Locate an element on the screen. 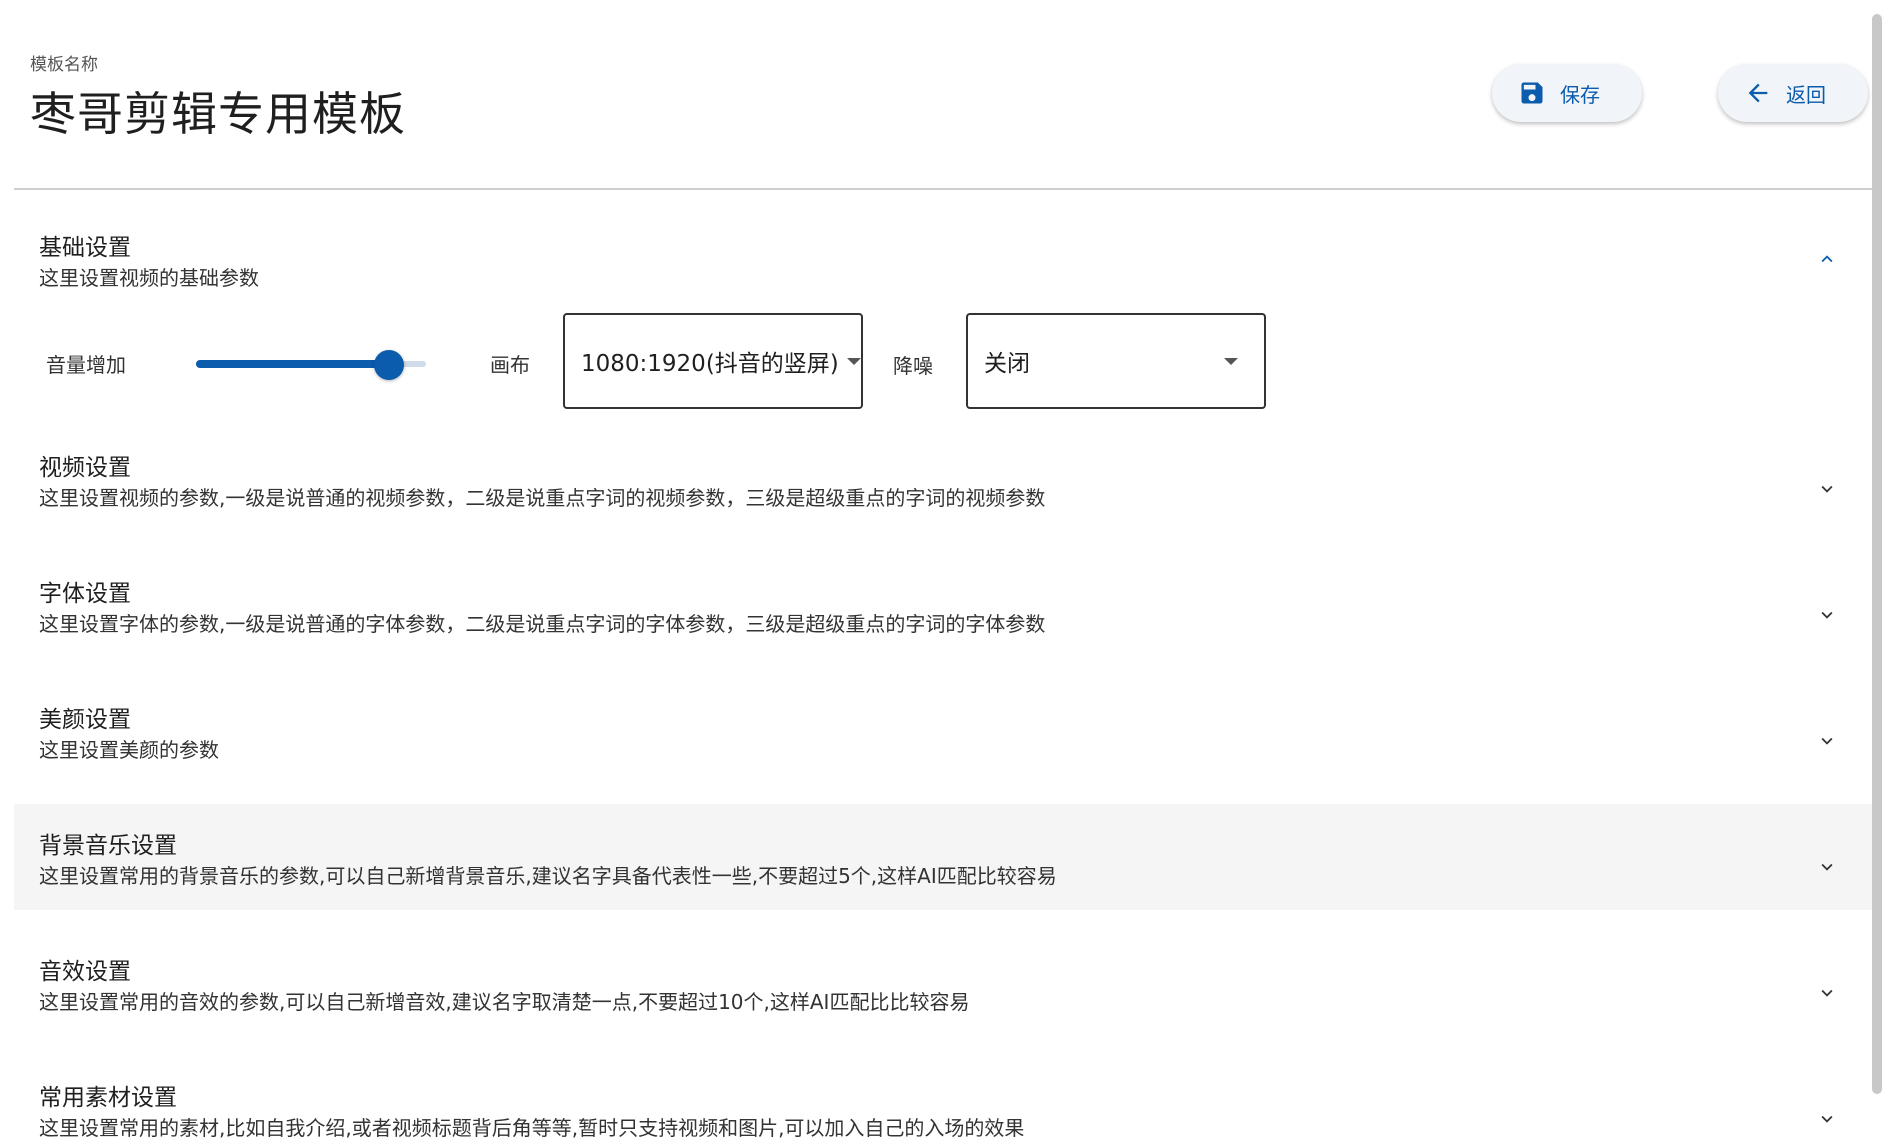 Image resolution: width=1897 pixels, height=1143 pixels. canvas-select: 1080:1920(抖音的竖屏) is located at coordinates (713, 361).